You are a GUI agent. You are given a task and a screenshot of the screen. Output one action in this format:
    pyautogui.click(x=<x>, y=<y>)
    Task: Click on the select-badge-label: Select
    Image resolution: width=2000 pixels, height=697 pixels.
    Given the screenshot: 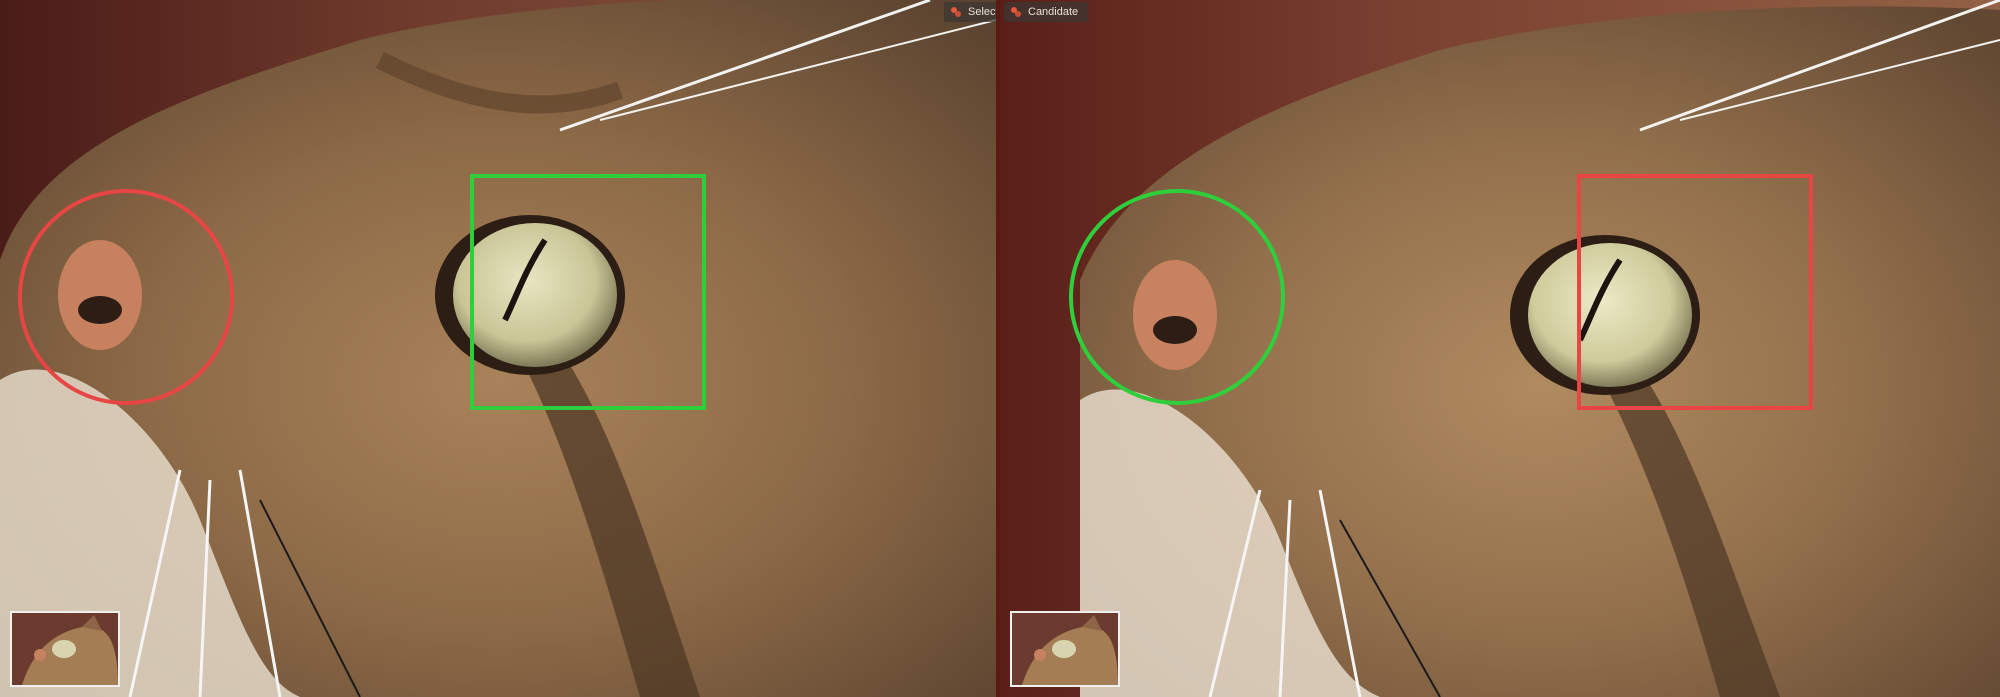 What is the action you would take?
    pyautogui.click(x=982, y=12)
    